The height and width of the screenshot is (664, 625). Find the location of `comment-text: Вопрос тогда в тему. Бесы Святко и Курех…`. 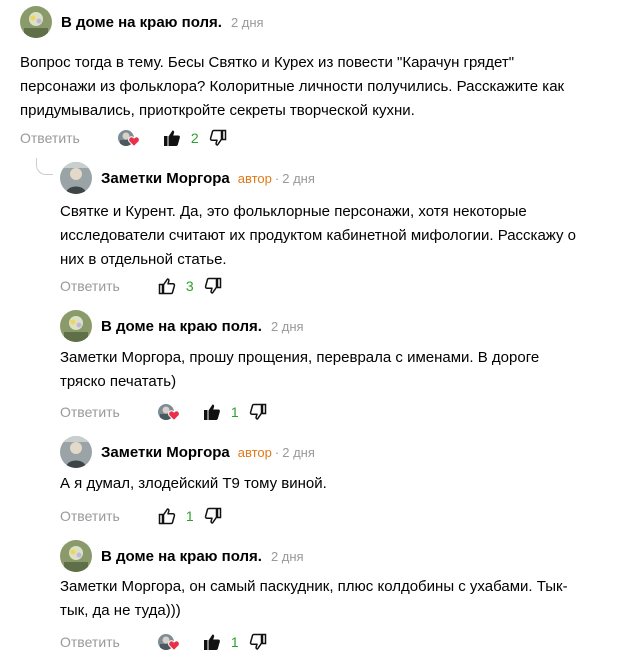

comment-text: Вопрос тогда в тему. Бесы Святко и Курех… is located at coordinates (292, 86).